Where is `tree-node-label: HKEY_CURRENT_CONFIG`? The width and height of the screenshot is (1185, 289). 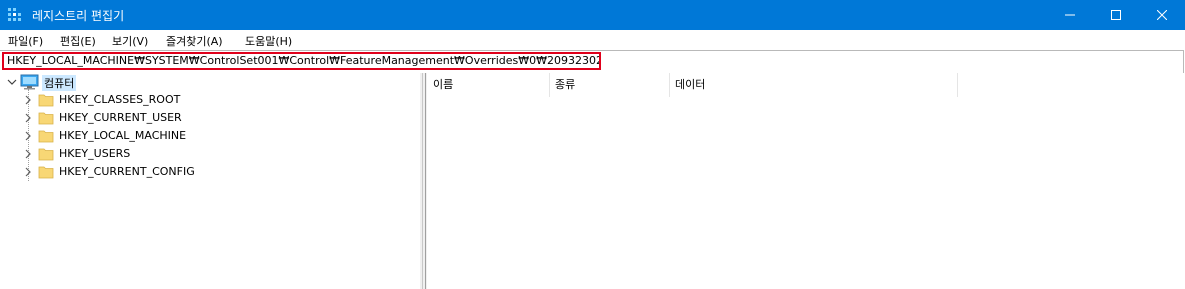 tree-node-label: HKEY_CURRENT_CONFIG is located at coordinates (127, 171).